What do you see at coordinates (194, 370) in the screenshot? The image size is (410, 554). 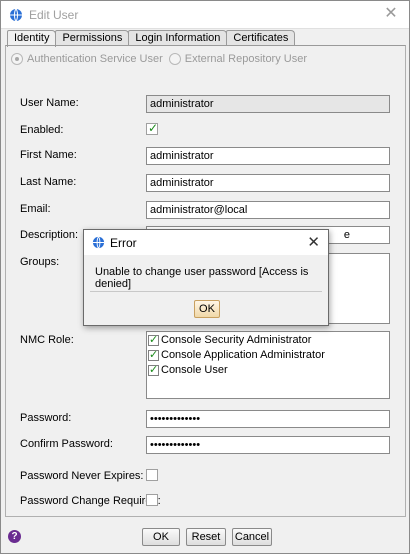 I see `role-label: Console User` at bounding box center [194, 370].